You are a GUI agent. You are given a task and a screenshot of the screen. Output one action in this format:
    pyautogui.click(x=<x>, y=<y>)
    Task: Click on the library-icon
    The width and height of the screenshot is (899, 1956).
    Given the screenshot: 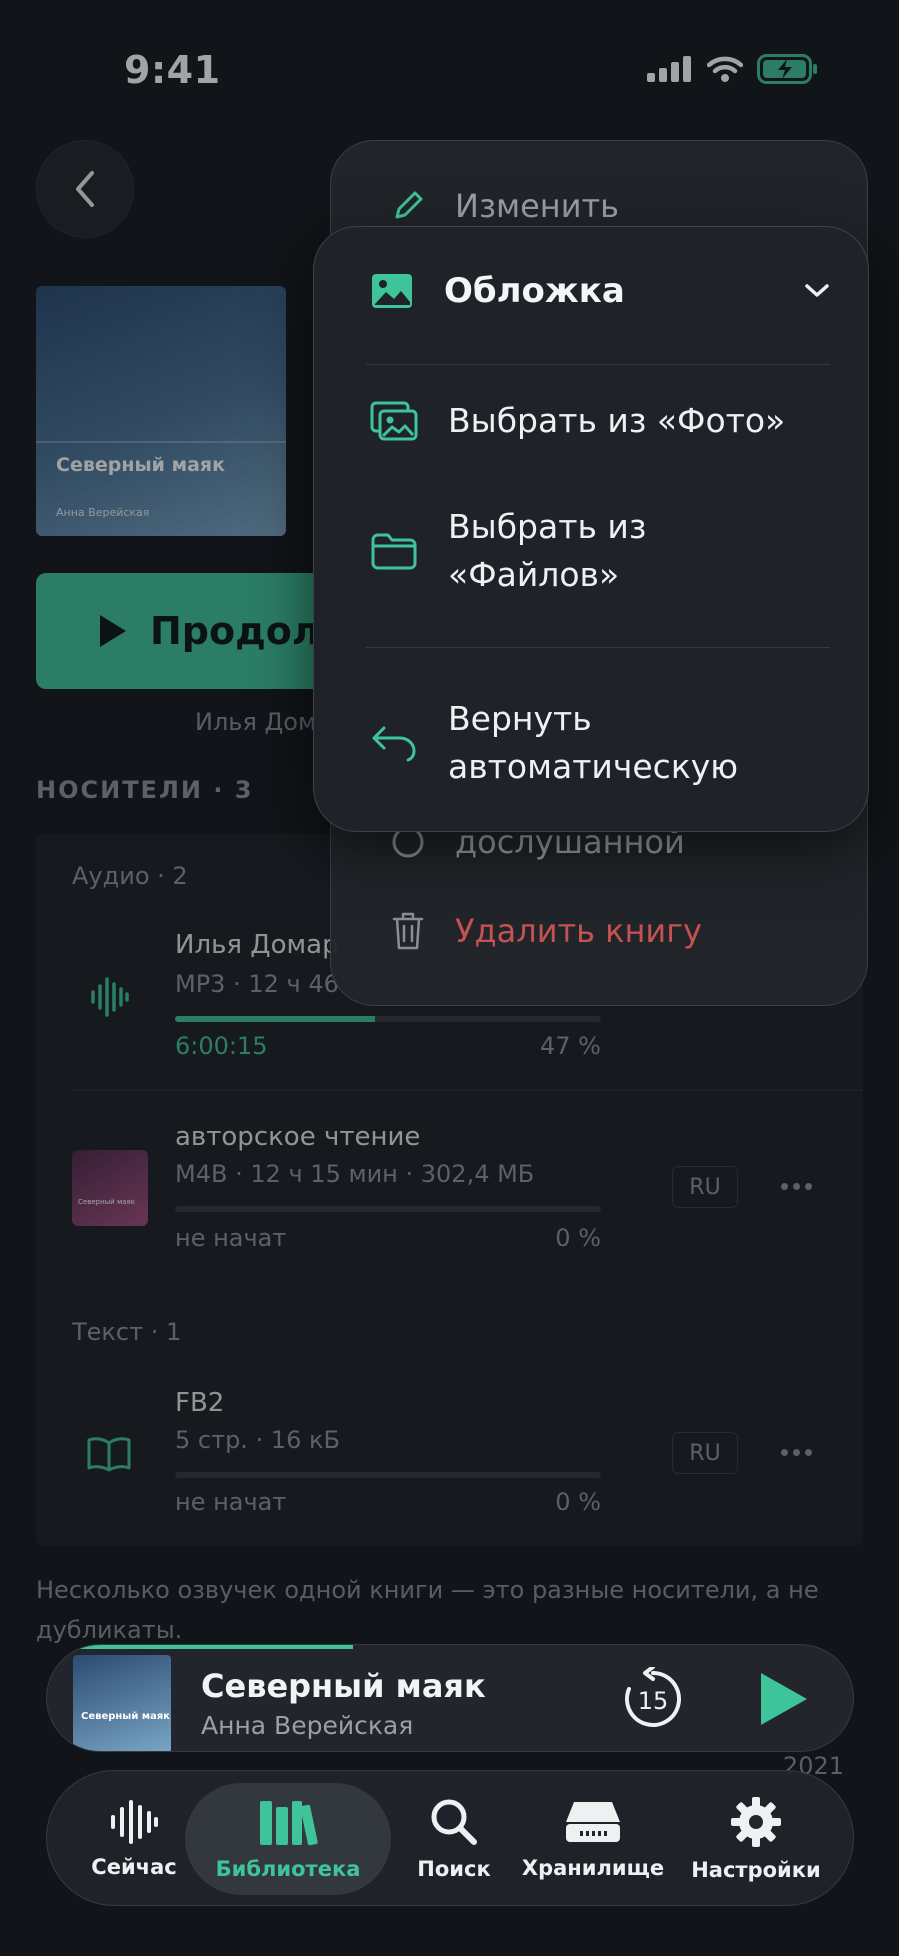 What is the action you would take?
    pyautogui.click(x=289, y=1823)
    